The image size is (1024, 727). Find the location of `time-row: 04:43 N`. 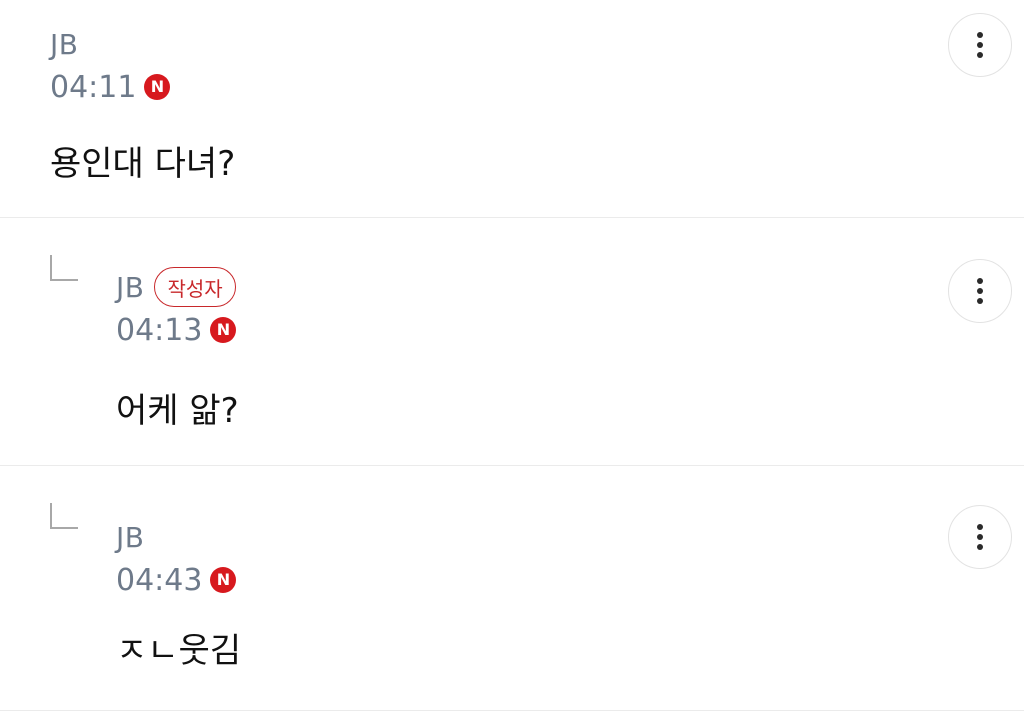

time-row: 04:43 N is located at coordinates (176, 580).